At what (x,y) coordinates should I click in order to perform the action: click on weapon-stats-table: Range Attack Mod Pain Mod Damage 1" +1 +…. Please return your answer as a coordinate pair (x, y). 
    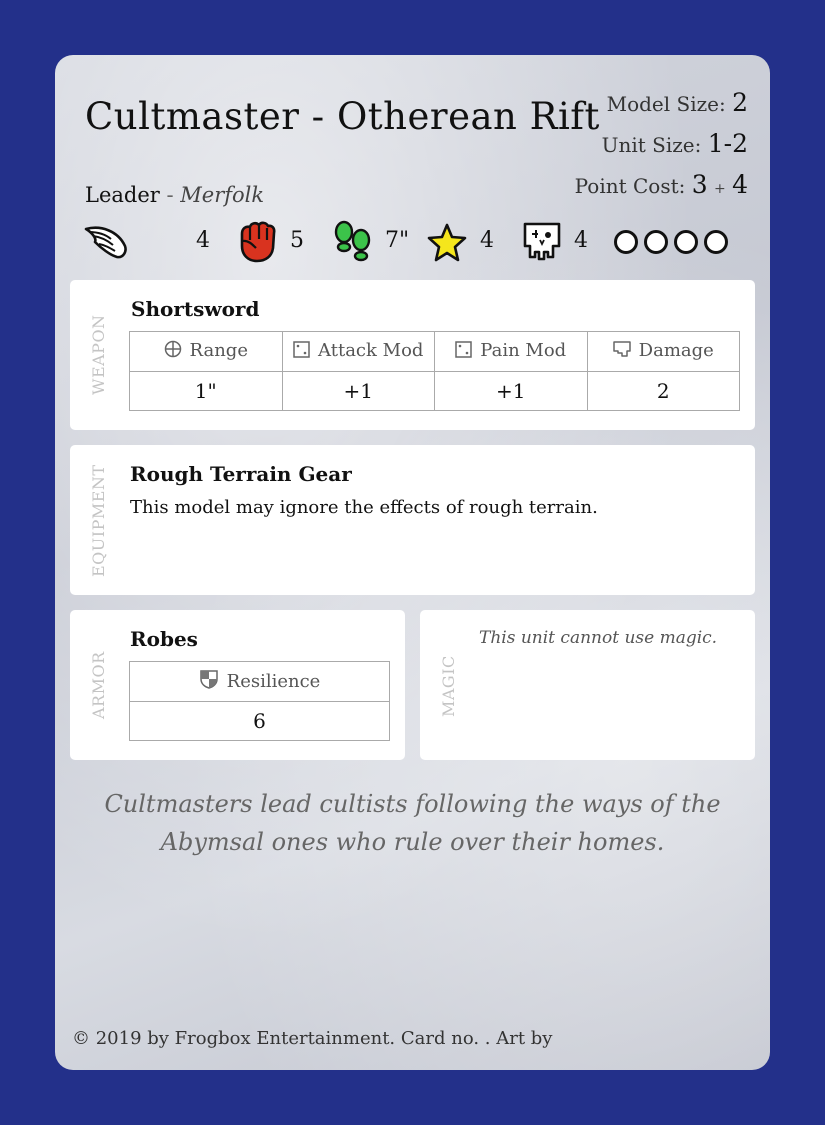
    Looking at the image, I should click on (434, 371).